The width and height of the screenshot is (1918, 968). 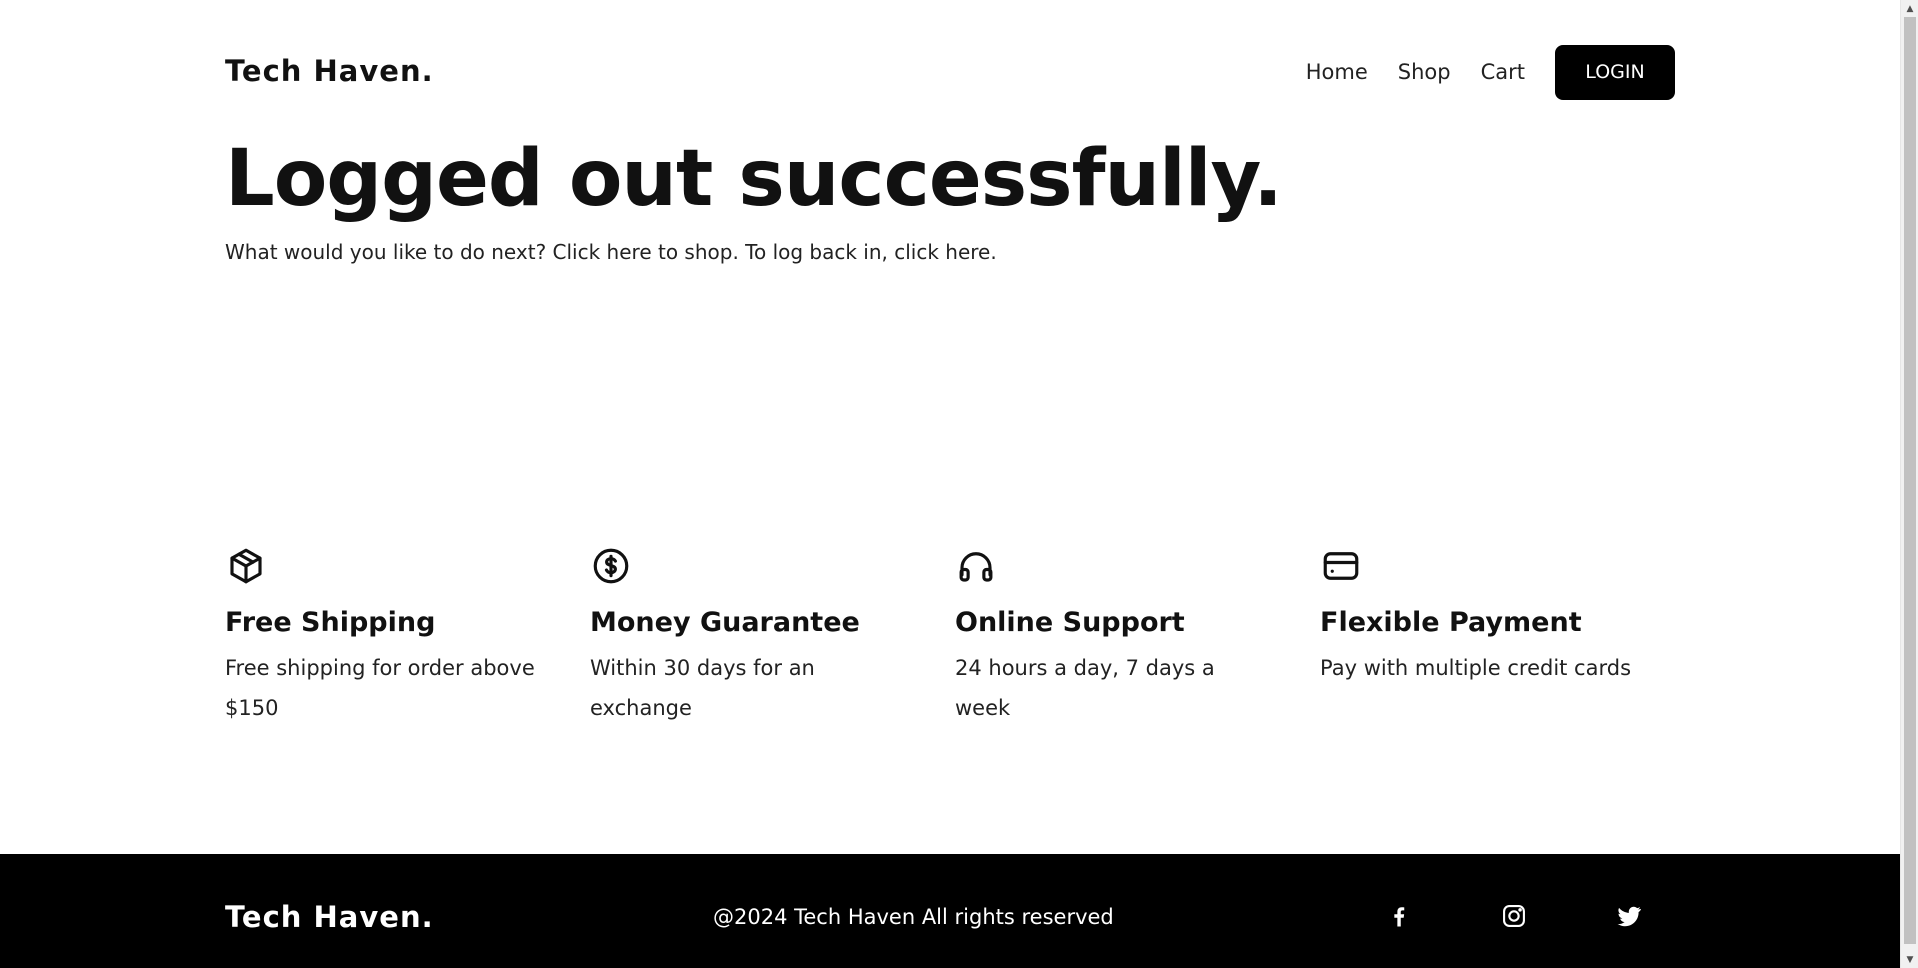 What do you see at coordinates (976, 566) in the screenshot?
I see `headphones-icon` at bounding box center [976, 566].